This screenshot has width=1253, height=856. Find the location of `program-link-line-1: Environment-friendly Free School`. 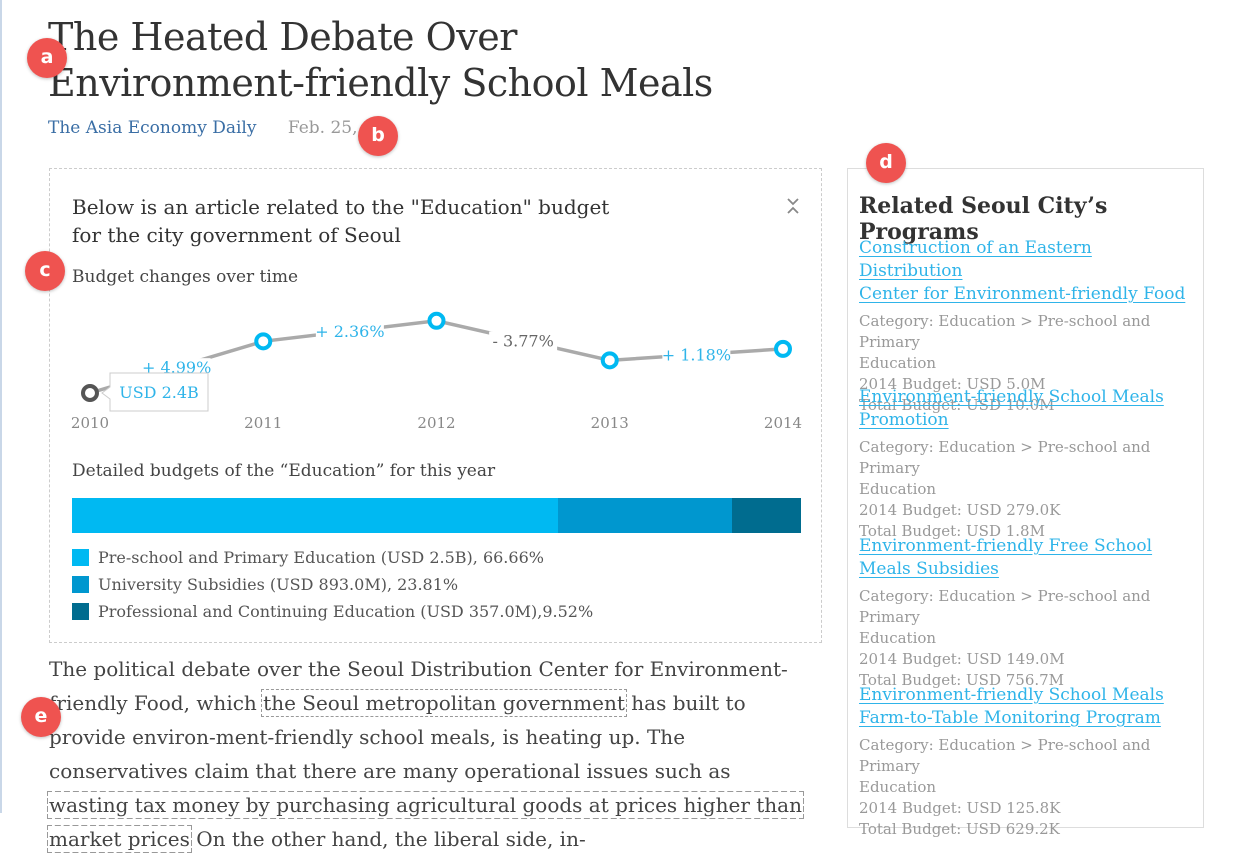

program-link-line-1: Environment-friendly Free School is located at coordinates (1006, 546).